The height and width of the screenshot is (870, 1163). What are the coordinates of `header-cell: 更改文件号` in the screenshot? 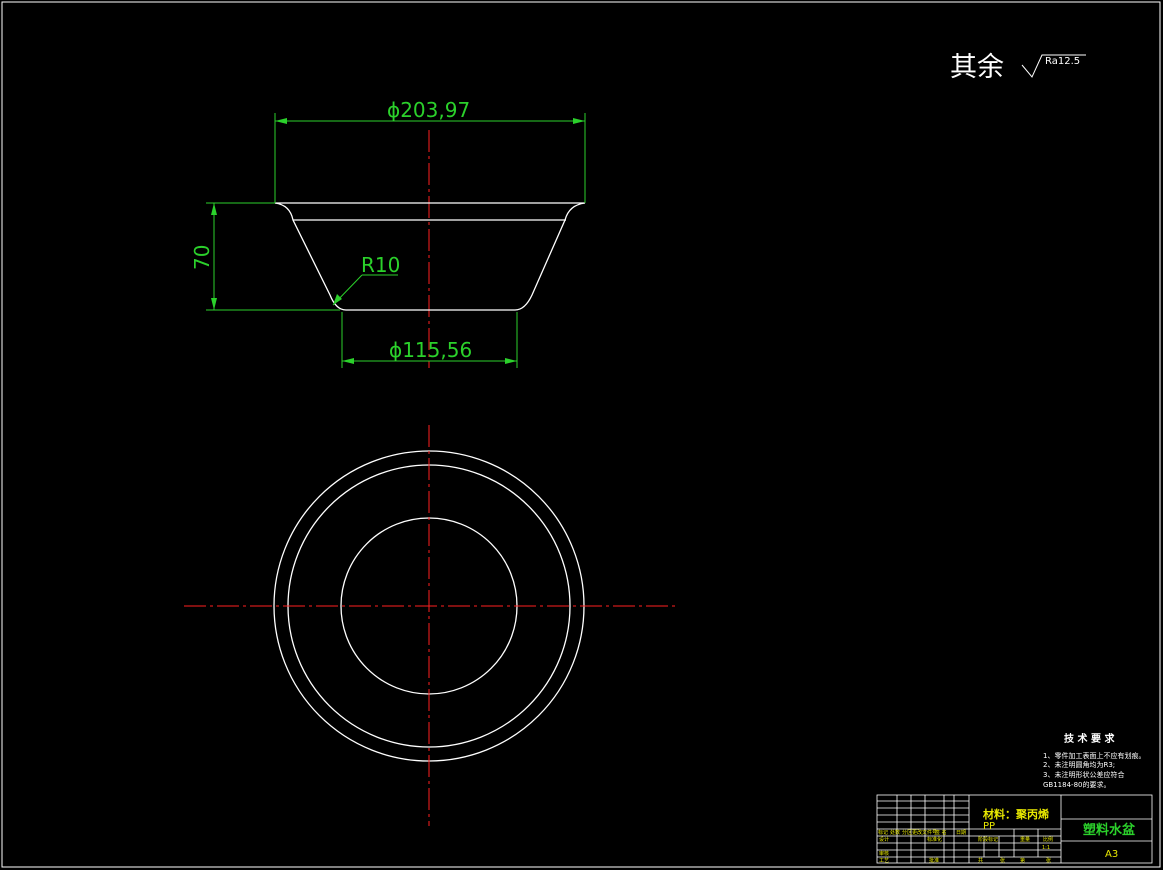 It's located at (924, 832).